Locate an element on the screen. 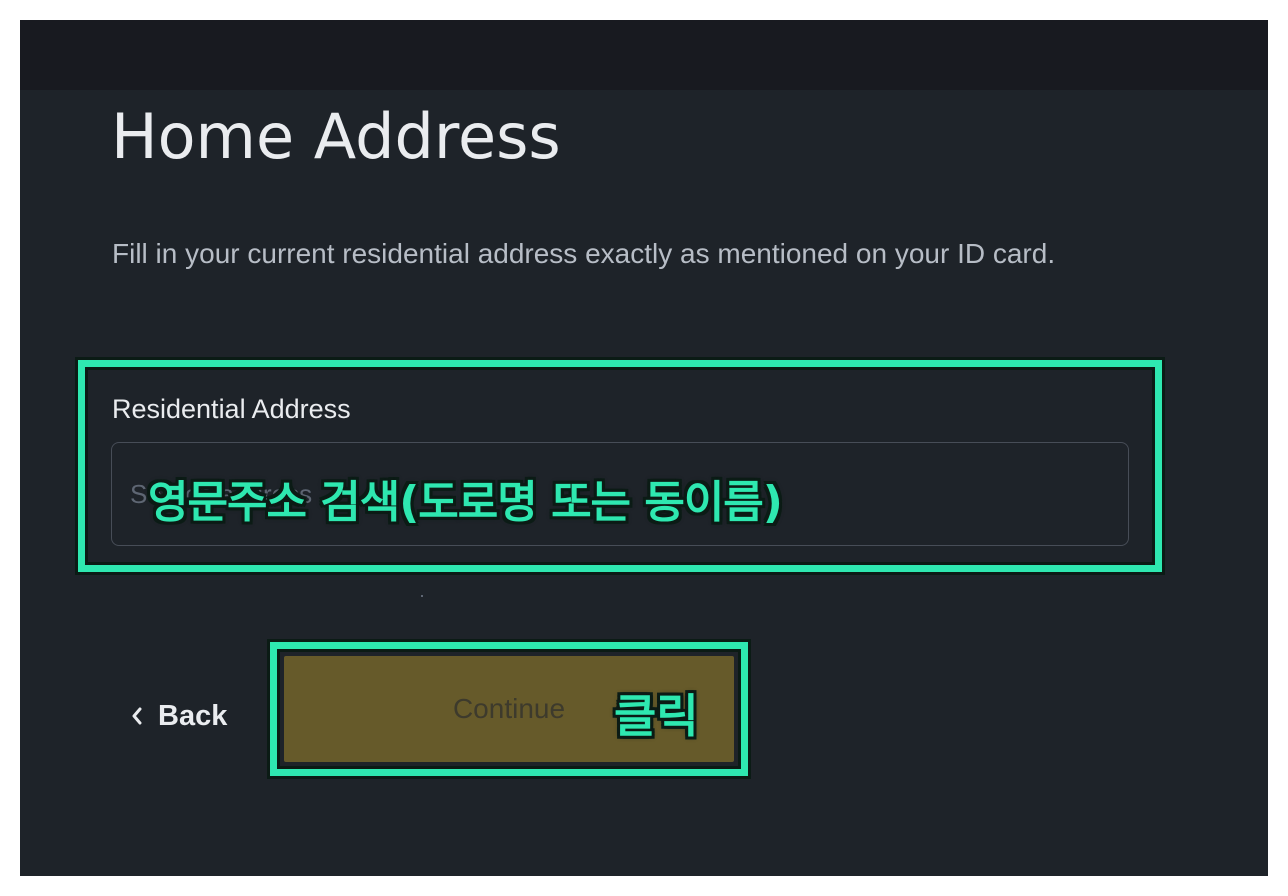  residential-address-label: Residential Address is located at coordinates (231, 409).